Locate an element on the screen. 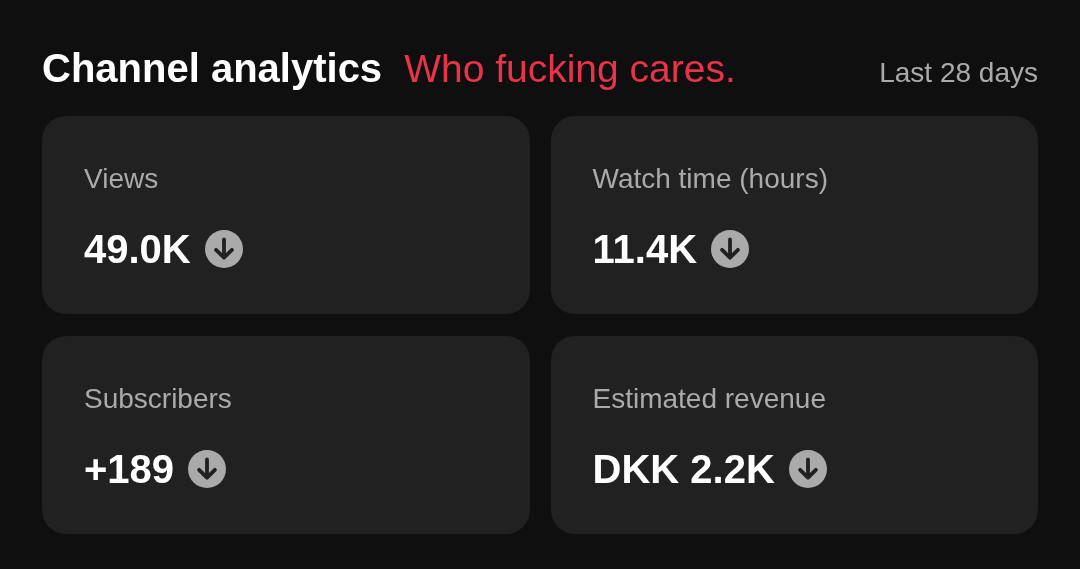 The height and width of the screenshot is (569, 1080). metric-value: +189 is located at coordinates (129, 469).